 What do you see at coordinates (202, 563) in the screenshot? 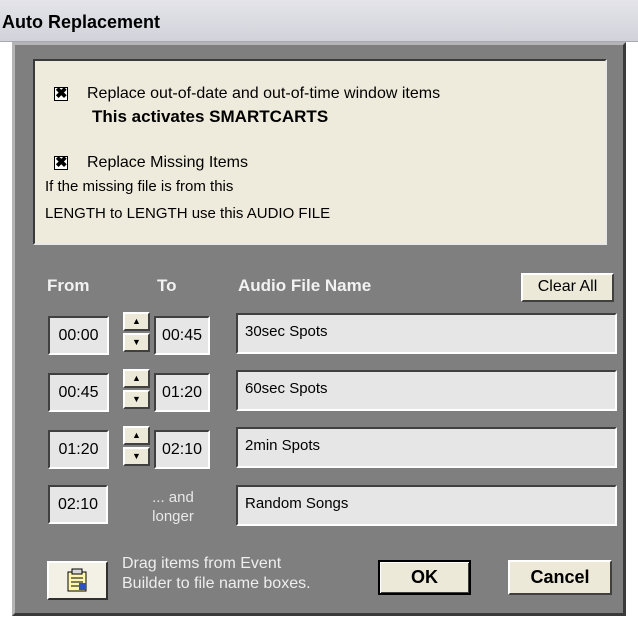
I see `drag-hint-line1: Drag items from Event` at bounding box center [202, 563].